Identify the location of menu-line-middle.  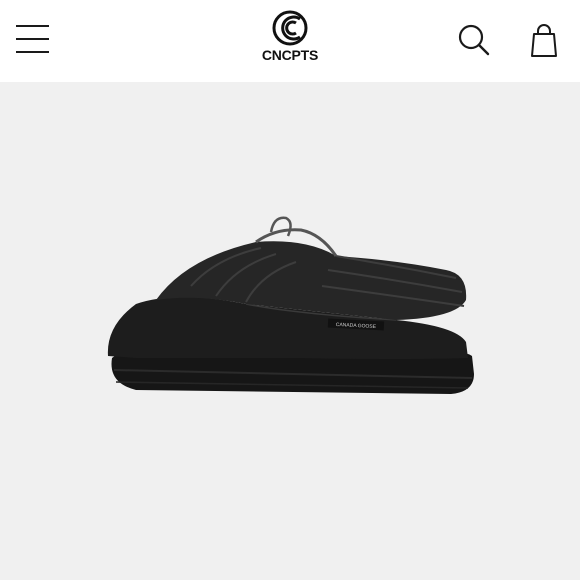
(32, 39).